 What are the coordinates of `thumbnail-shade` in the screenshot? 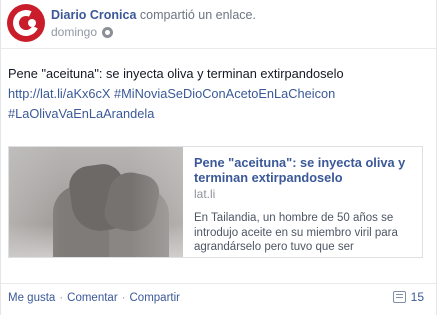 It's located at (96, 202).